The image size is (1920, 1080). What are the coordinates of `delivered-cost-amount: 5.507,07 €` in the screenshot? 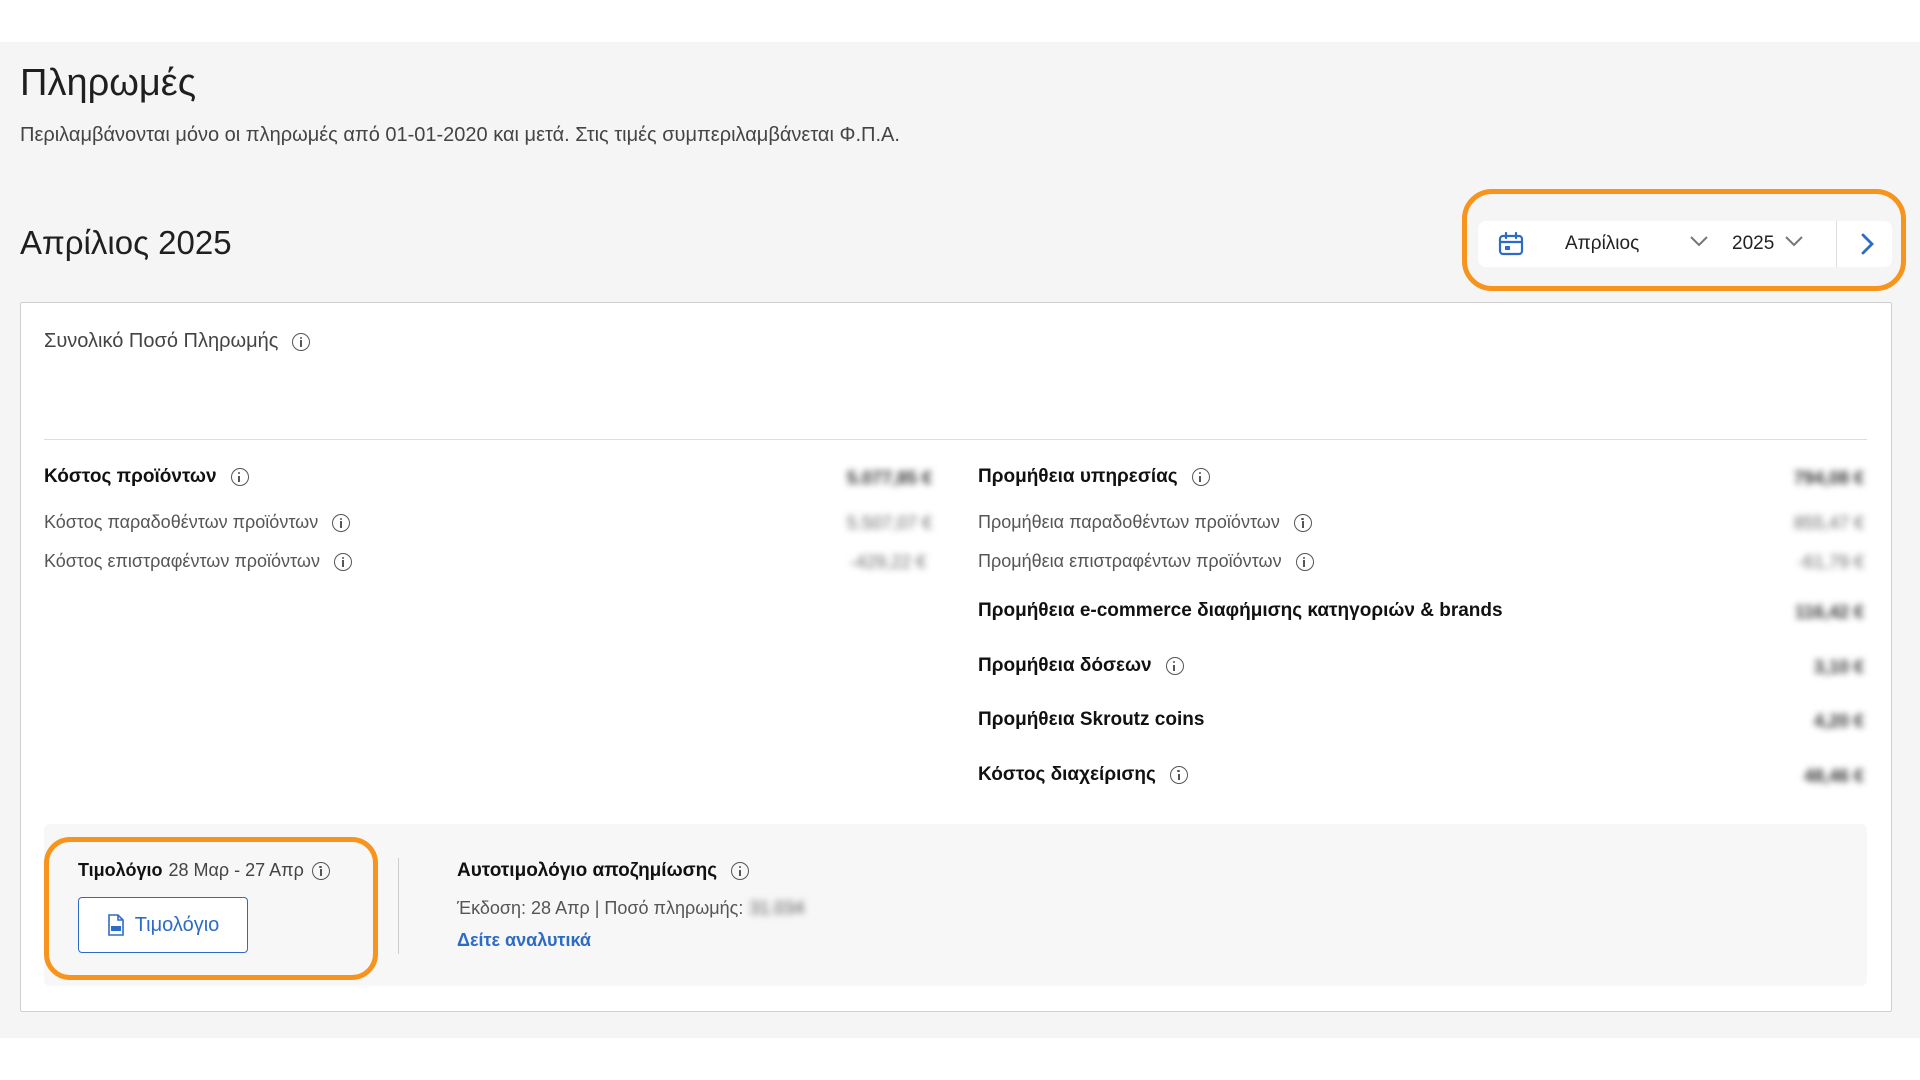 It's located at (889, 523).